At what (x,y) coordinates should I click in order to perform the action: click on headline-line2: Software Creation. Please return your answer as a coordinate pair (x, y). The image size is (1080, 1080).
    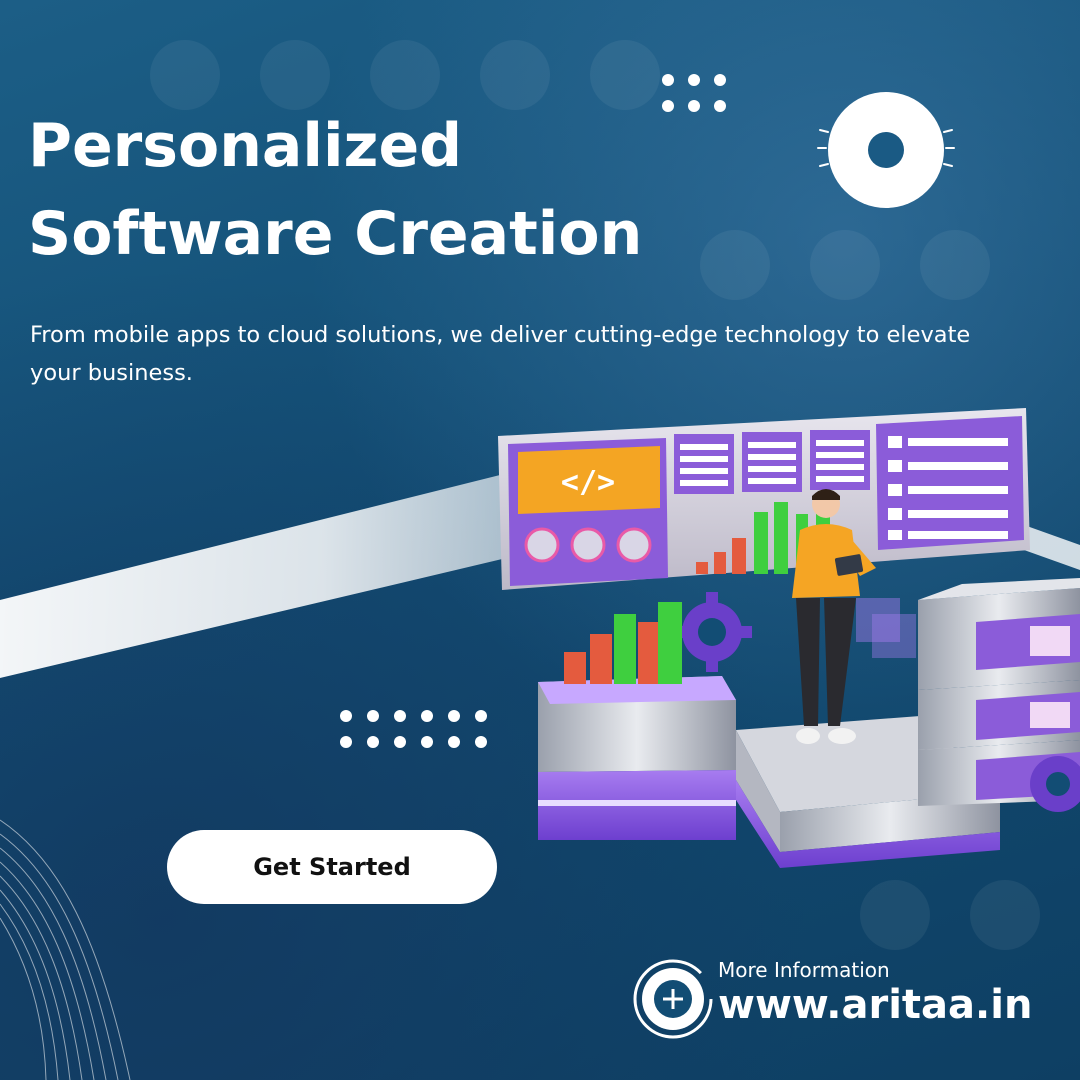
    Looking at the image, I should click on (335, 234).